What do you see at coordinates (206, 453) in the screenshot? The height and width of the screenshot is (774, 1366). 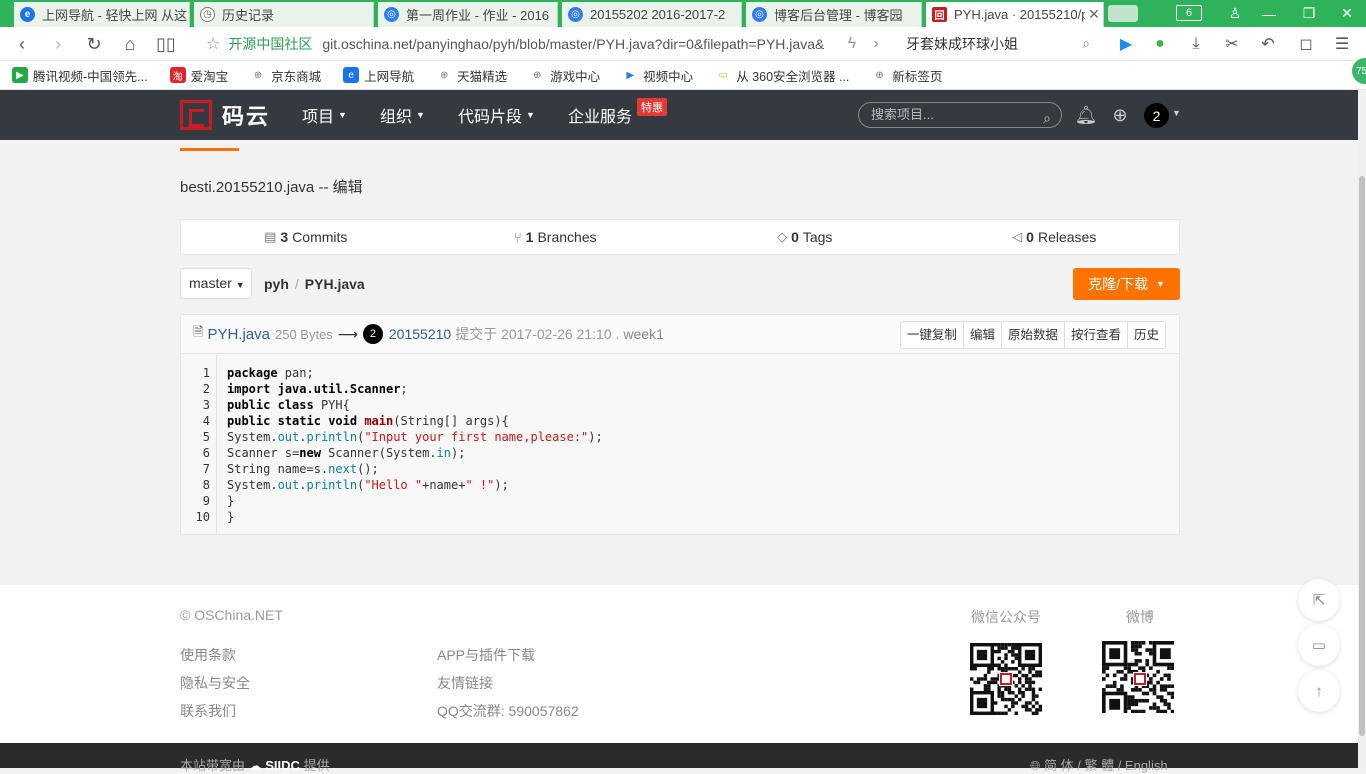 I see `line-number: 6` at bounding box center [206, 453].